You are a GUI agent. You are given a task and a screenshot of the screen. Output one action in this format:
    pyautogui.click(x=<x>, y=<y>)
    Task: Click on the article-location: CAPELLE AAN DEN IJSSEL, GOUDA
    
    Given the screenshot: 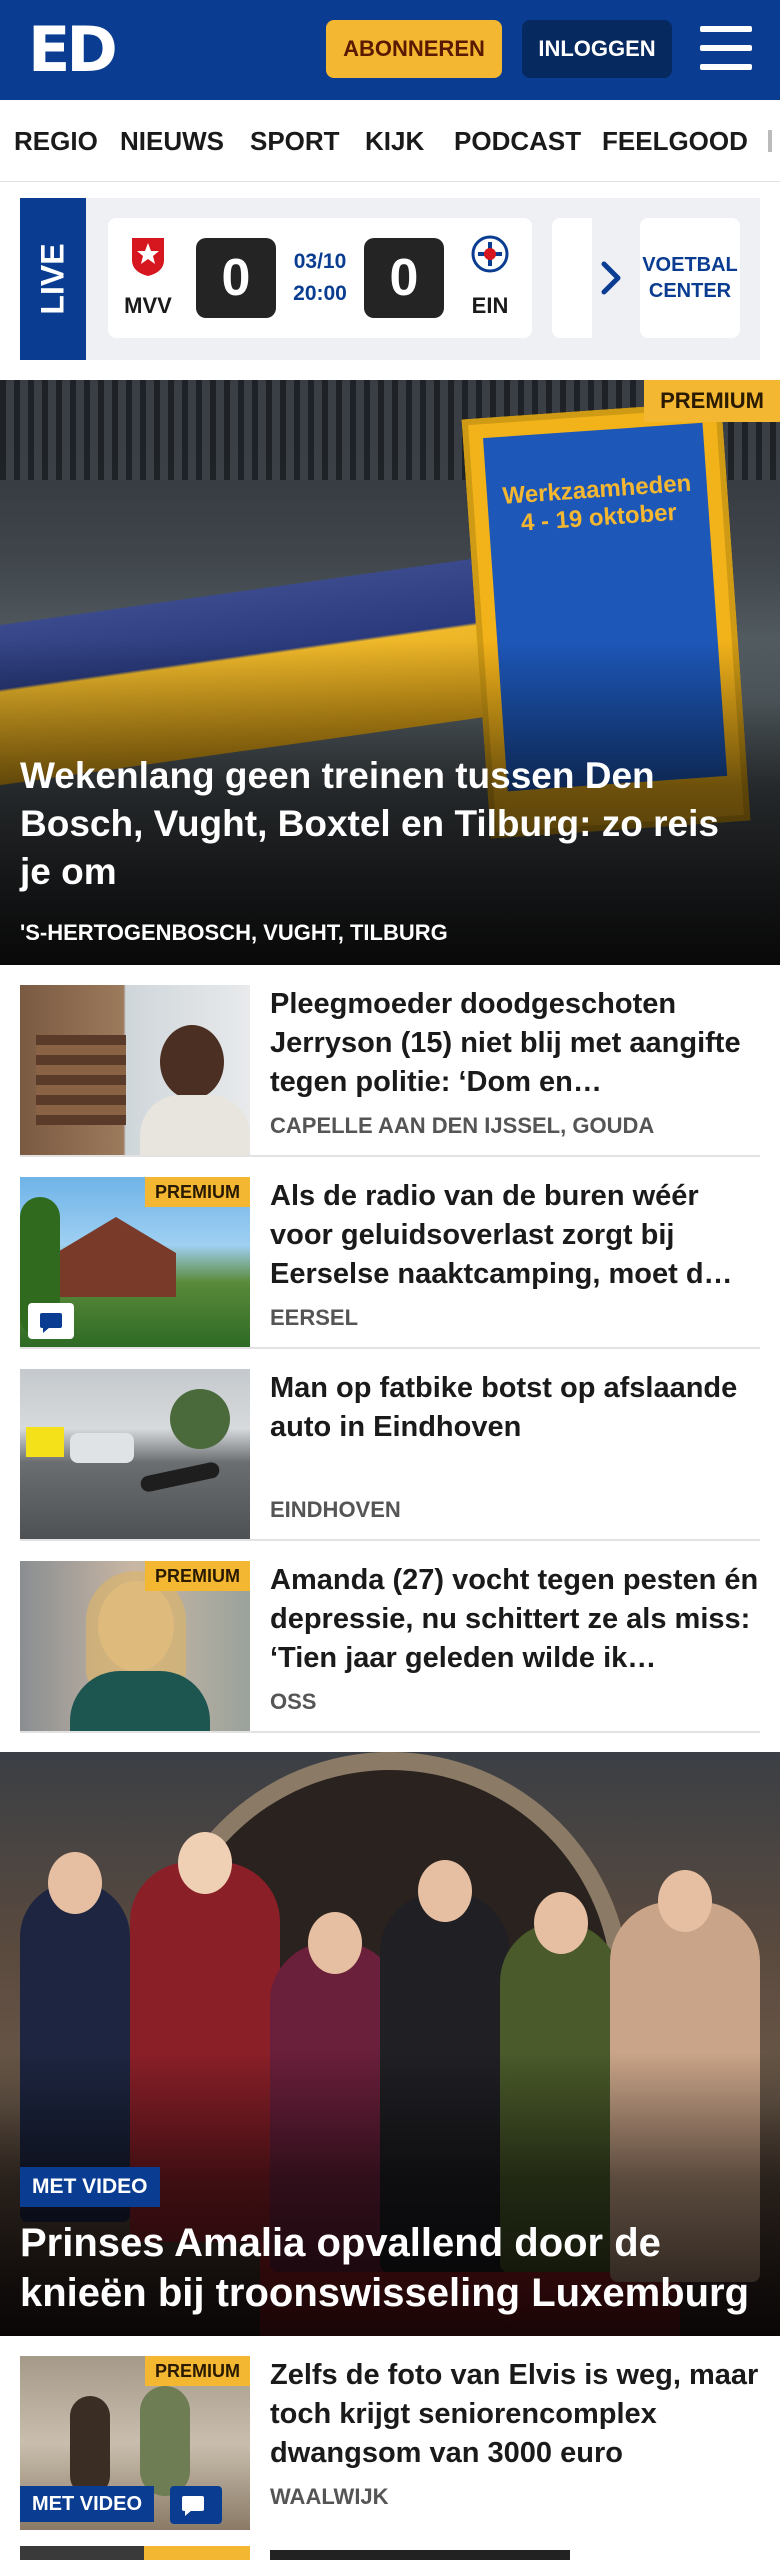 What is the action you would take?
    pyautogui.click(x=462, y=1125)
    